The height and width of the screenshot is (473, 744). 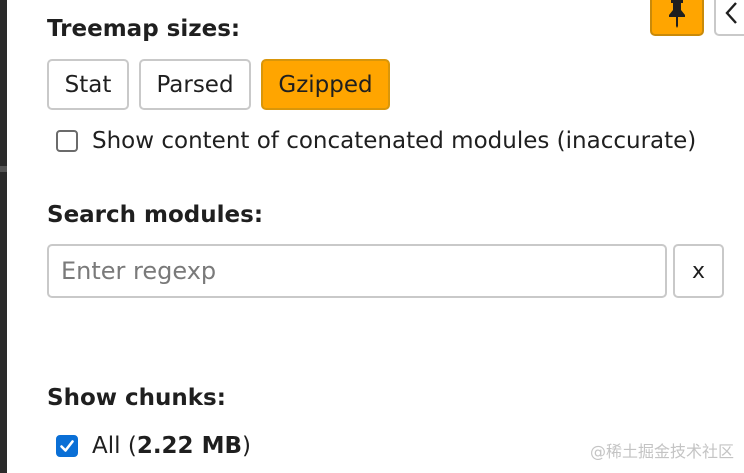 I want to click on chunk-all-checkbox, so click(x=67, y=446).